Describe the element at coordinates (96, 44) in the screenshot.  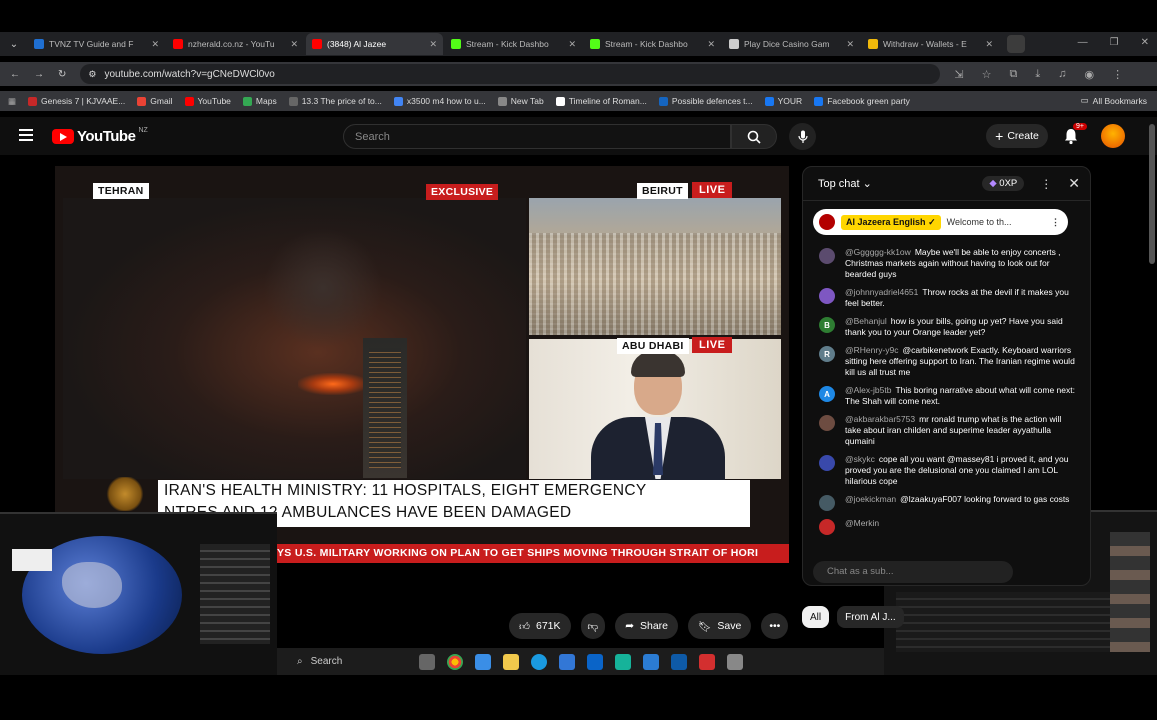
I see `browser-tab: TVNZ TV Guide and F ✕` at that location.